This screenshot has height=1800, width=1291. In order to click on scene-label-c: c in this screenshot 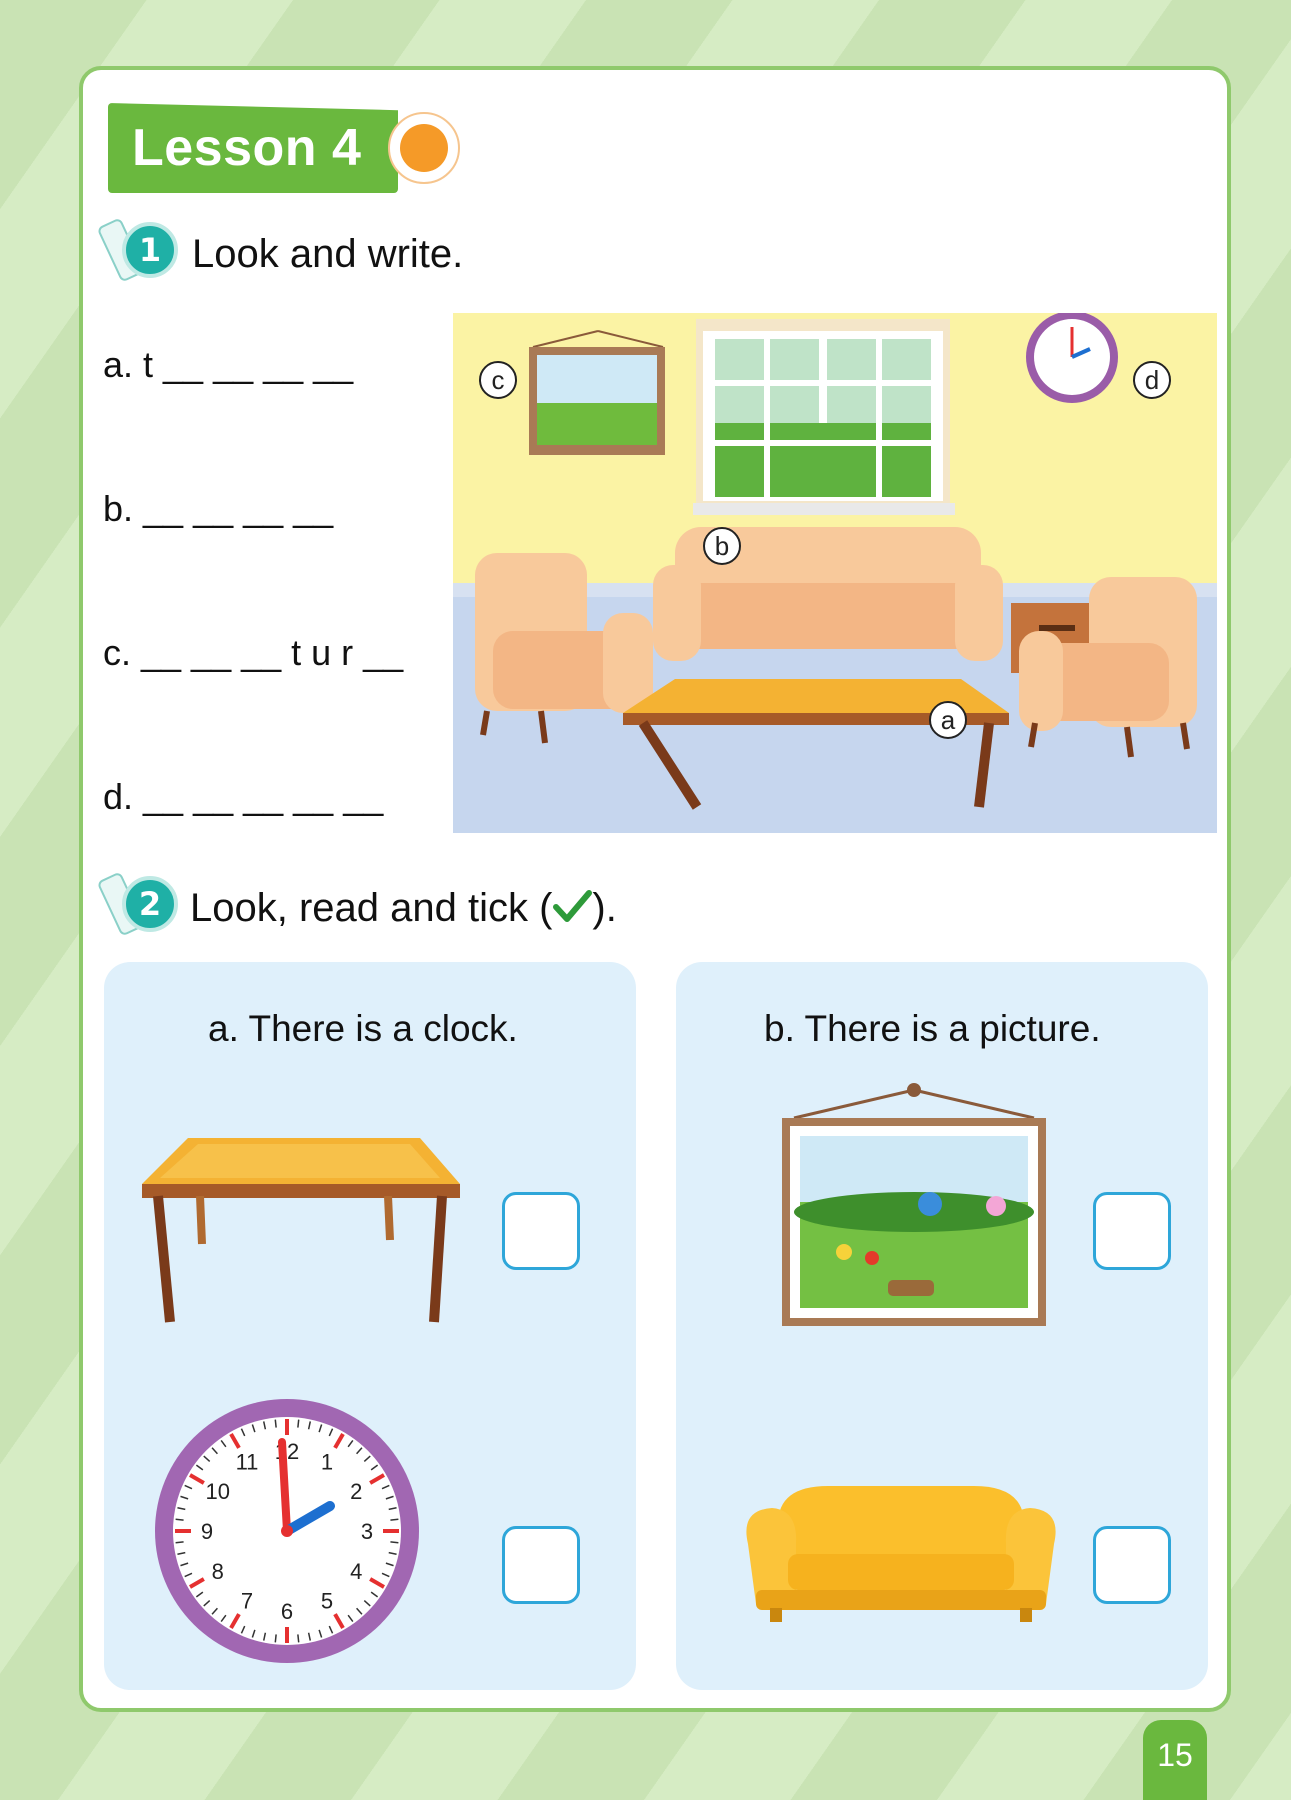, I will do `click(498, 380)`.